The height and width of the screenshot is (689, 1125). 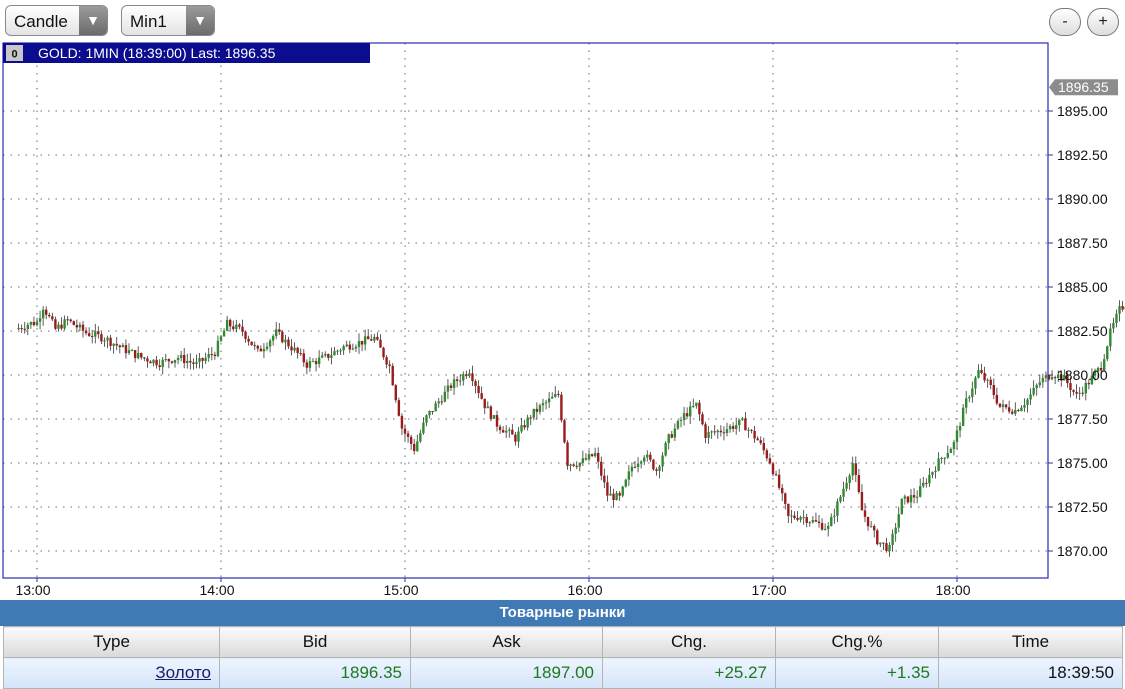 I want to click on y-tick-label: 1870.00, so click(x=1082, y=551).